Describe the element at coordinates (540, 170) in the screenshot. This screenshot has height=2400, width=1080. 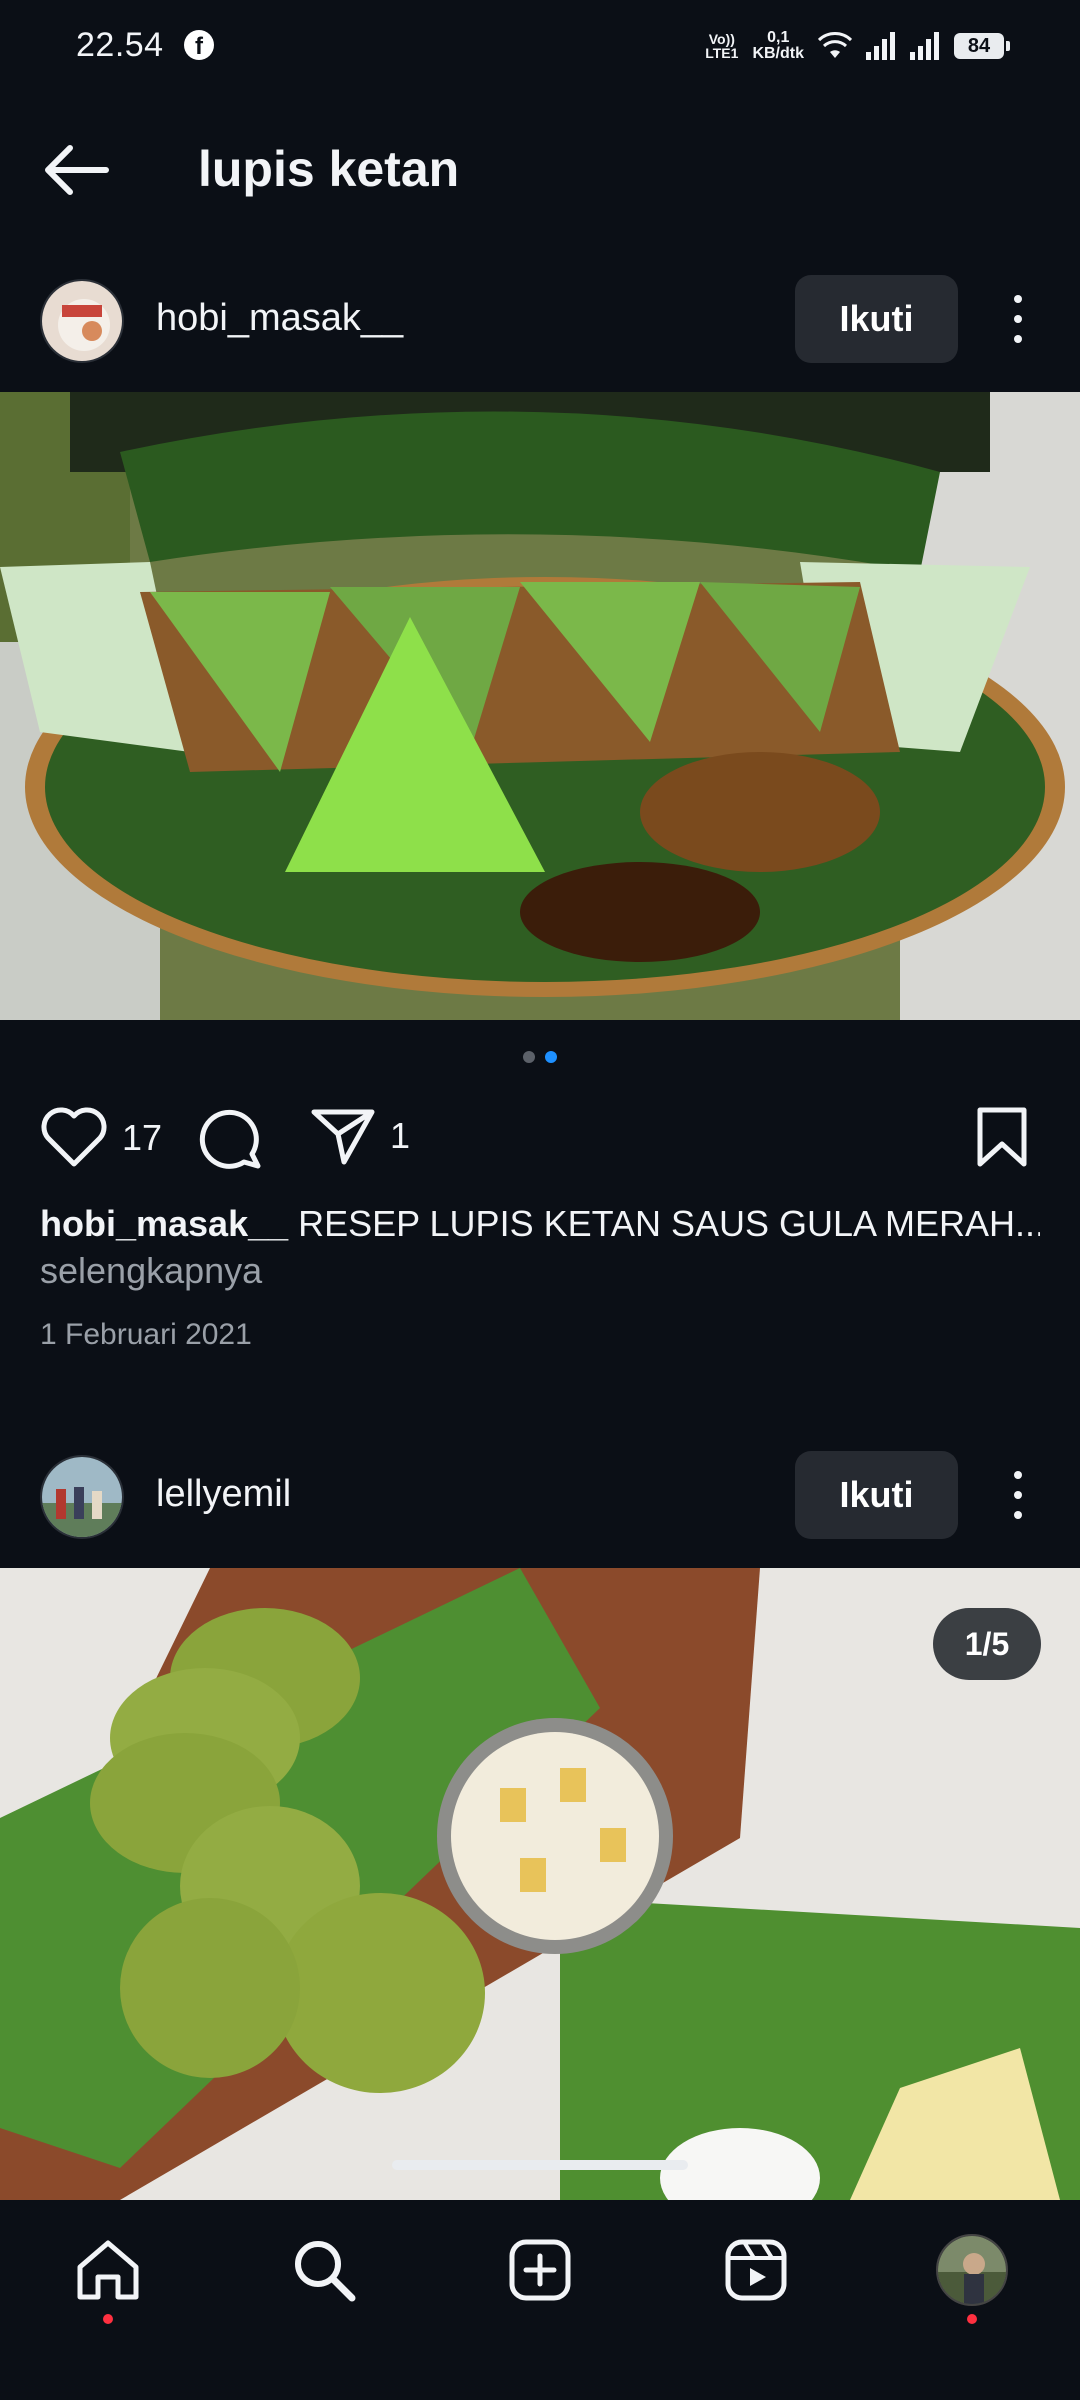
I see `page-header: lupis ketan` at that location.